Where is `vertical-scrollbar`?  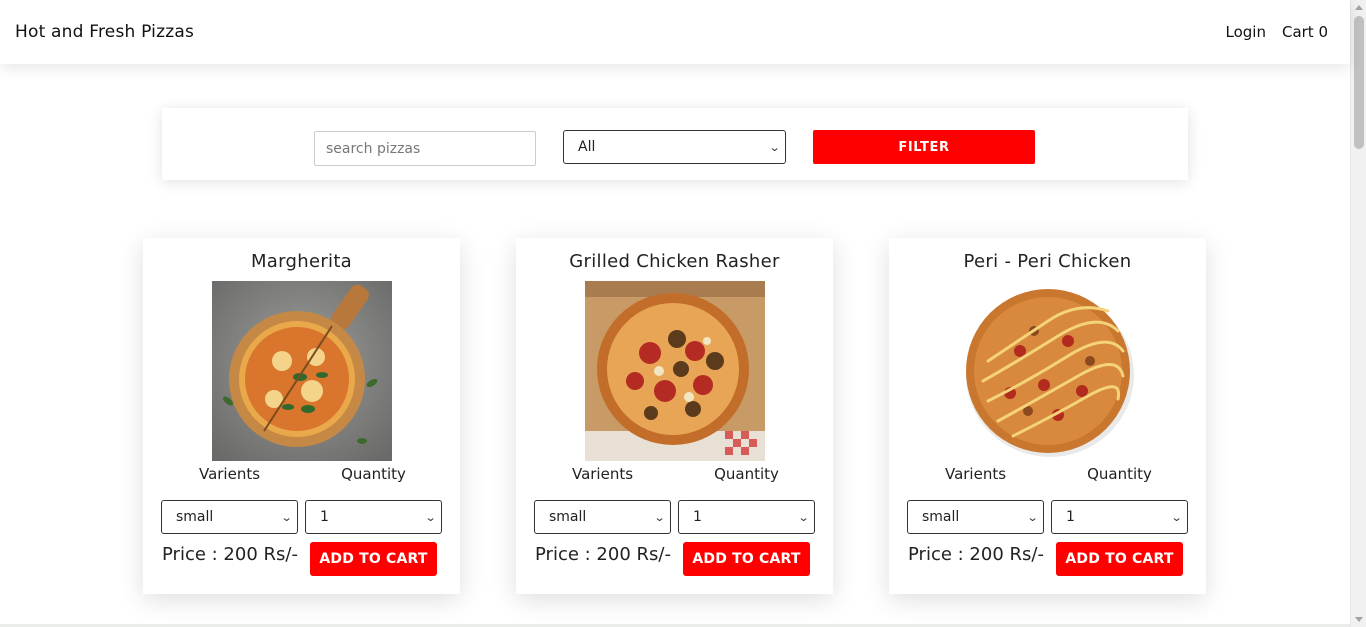 vertical-scrollbar is located at coordinates (1358, 313).